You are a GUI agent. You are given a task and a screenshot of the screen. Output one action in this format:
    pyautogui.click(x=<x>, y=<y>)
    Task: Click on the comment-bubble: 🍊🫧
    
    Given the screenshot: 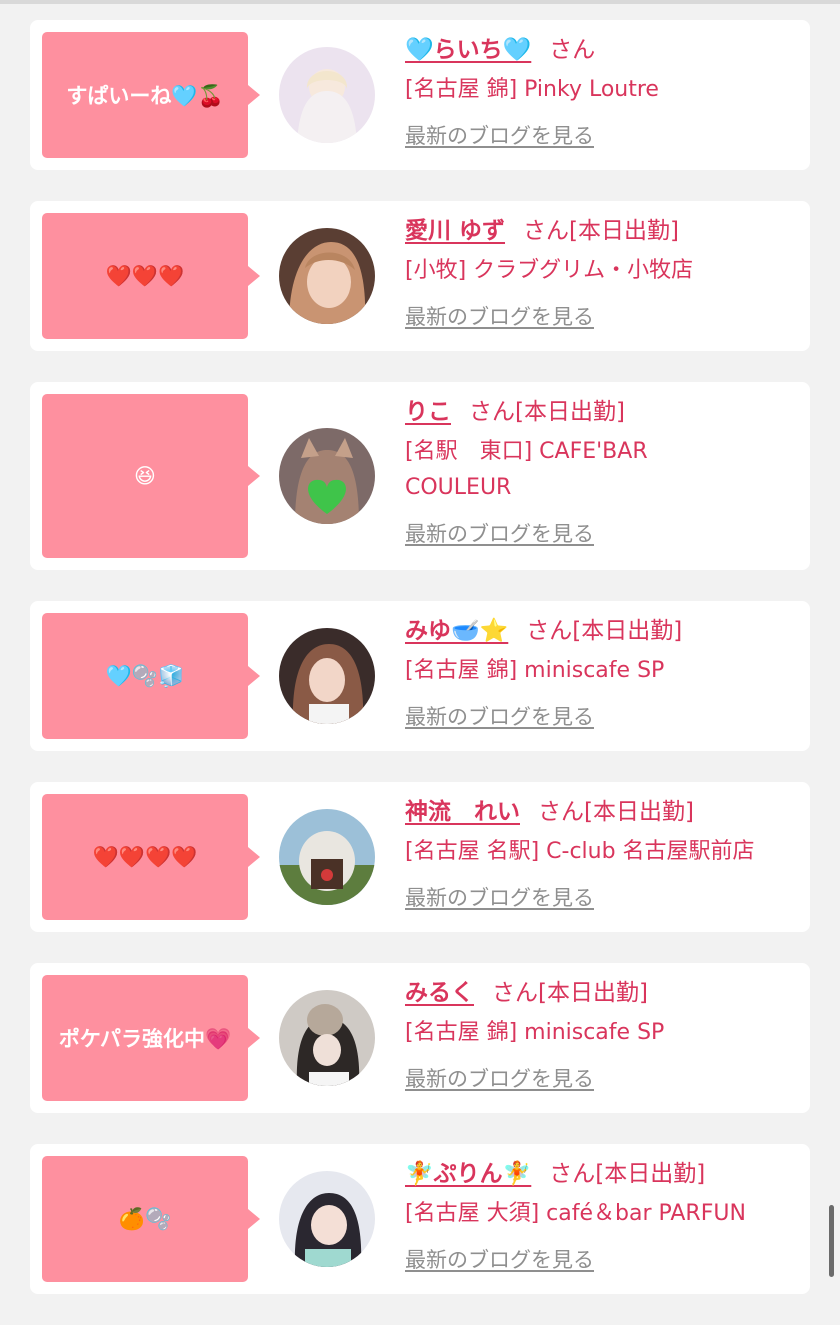 What is the action you would take?
    pyautogui.click(x=151, y=1219)
    